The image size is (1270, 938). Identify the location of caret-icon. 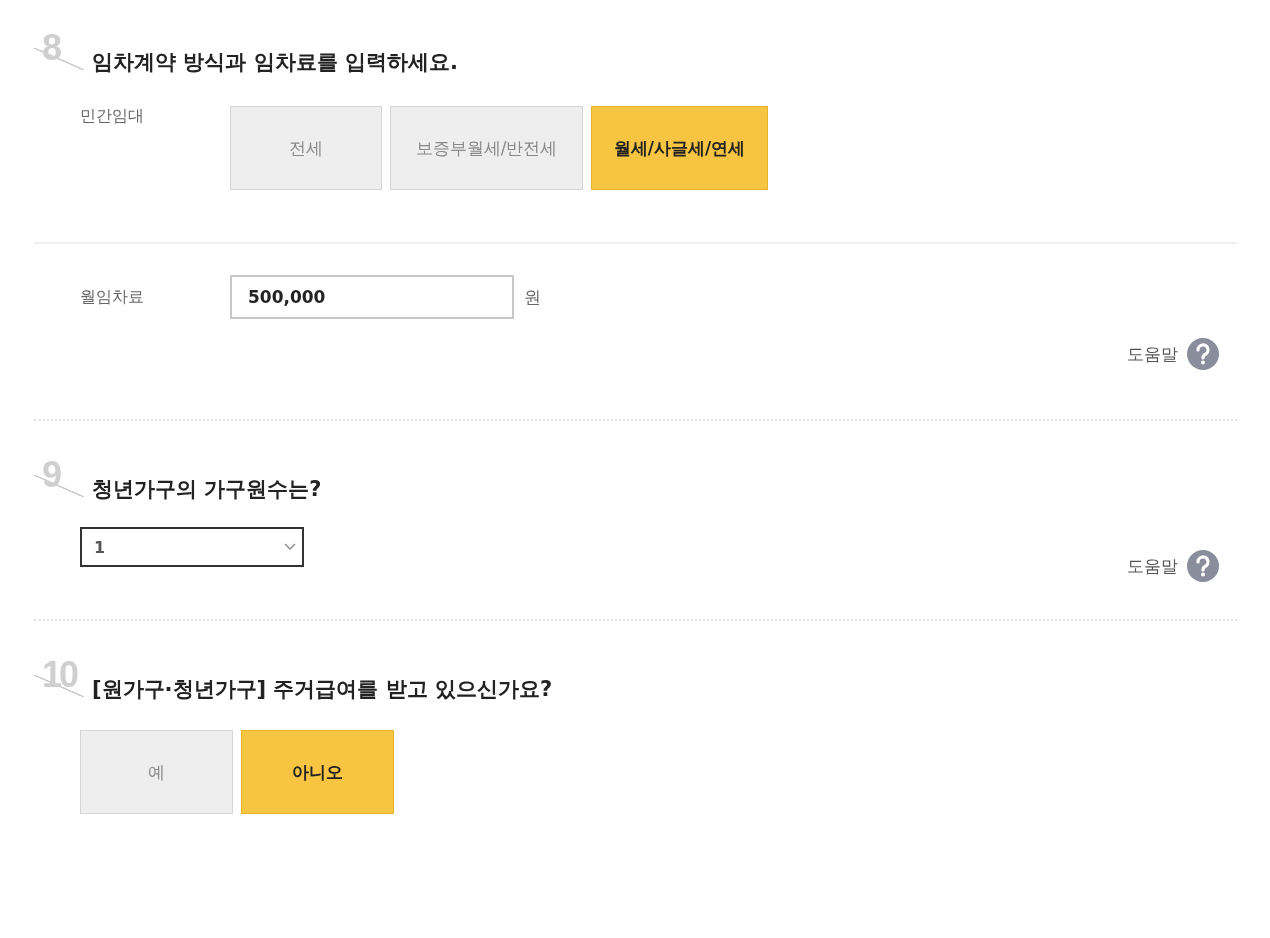
(290, 547).